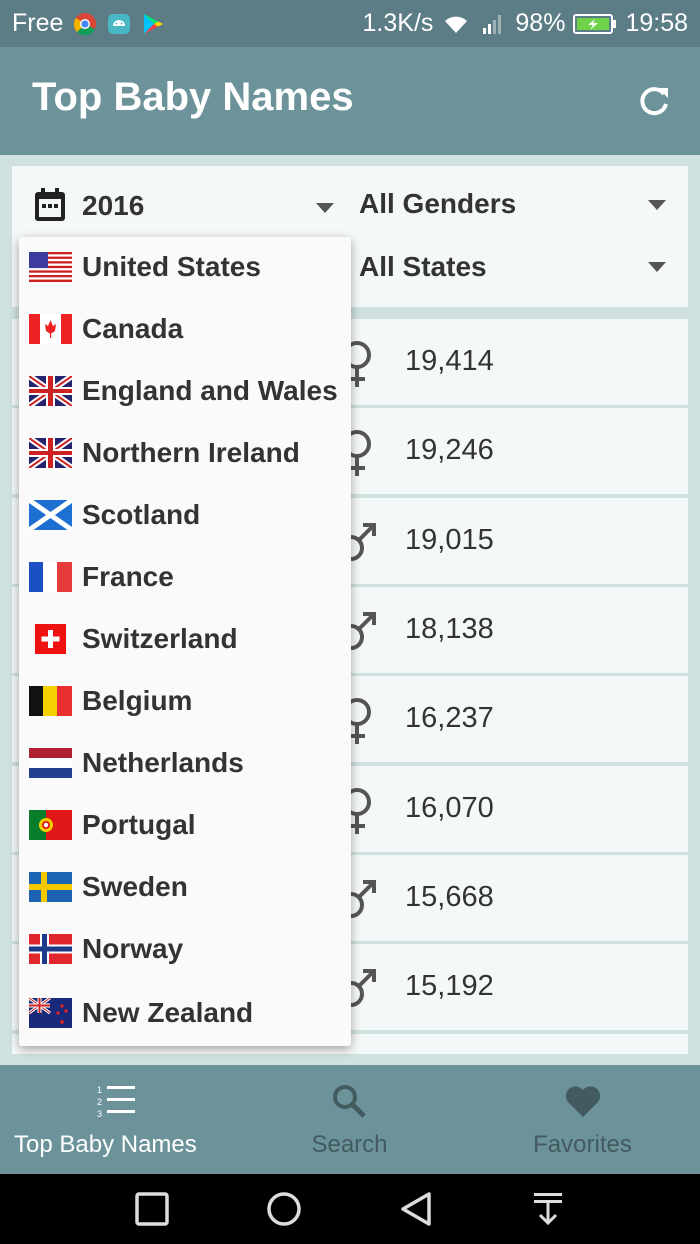 The height and width of the screenshot is (1244, 700). What do you see at coordinates (137, 700) in the screenshot?
I see `menu-item-label: Belgium` at bounding box center [137, 700].